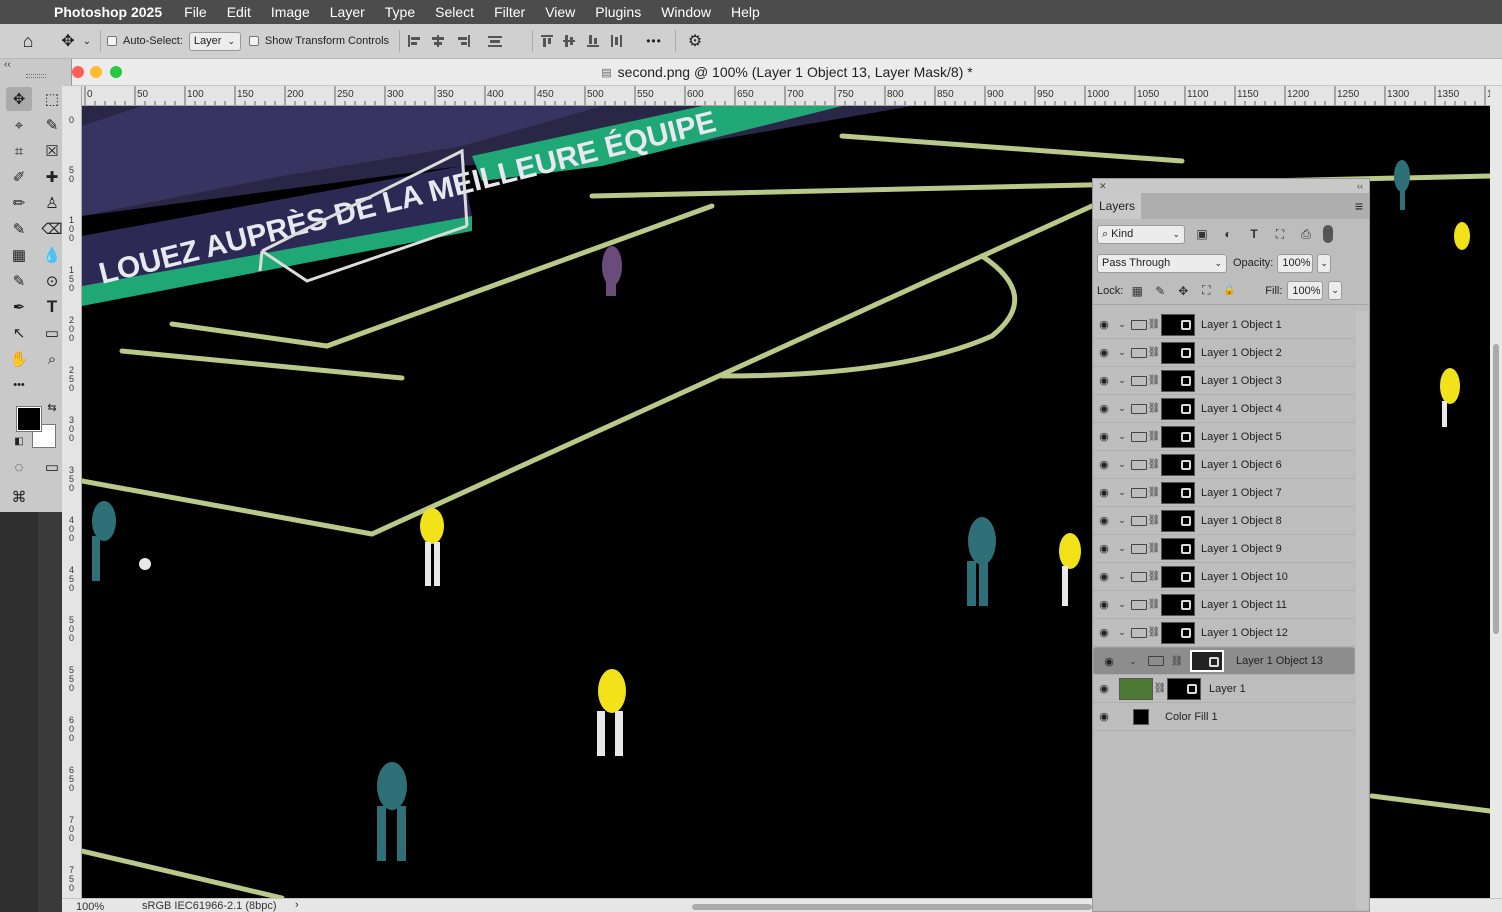  I want to click on menu-window: Window, so click(686, 12).